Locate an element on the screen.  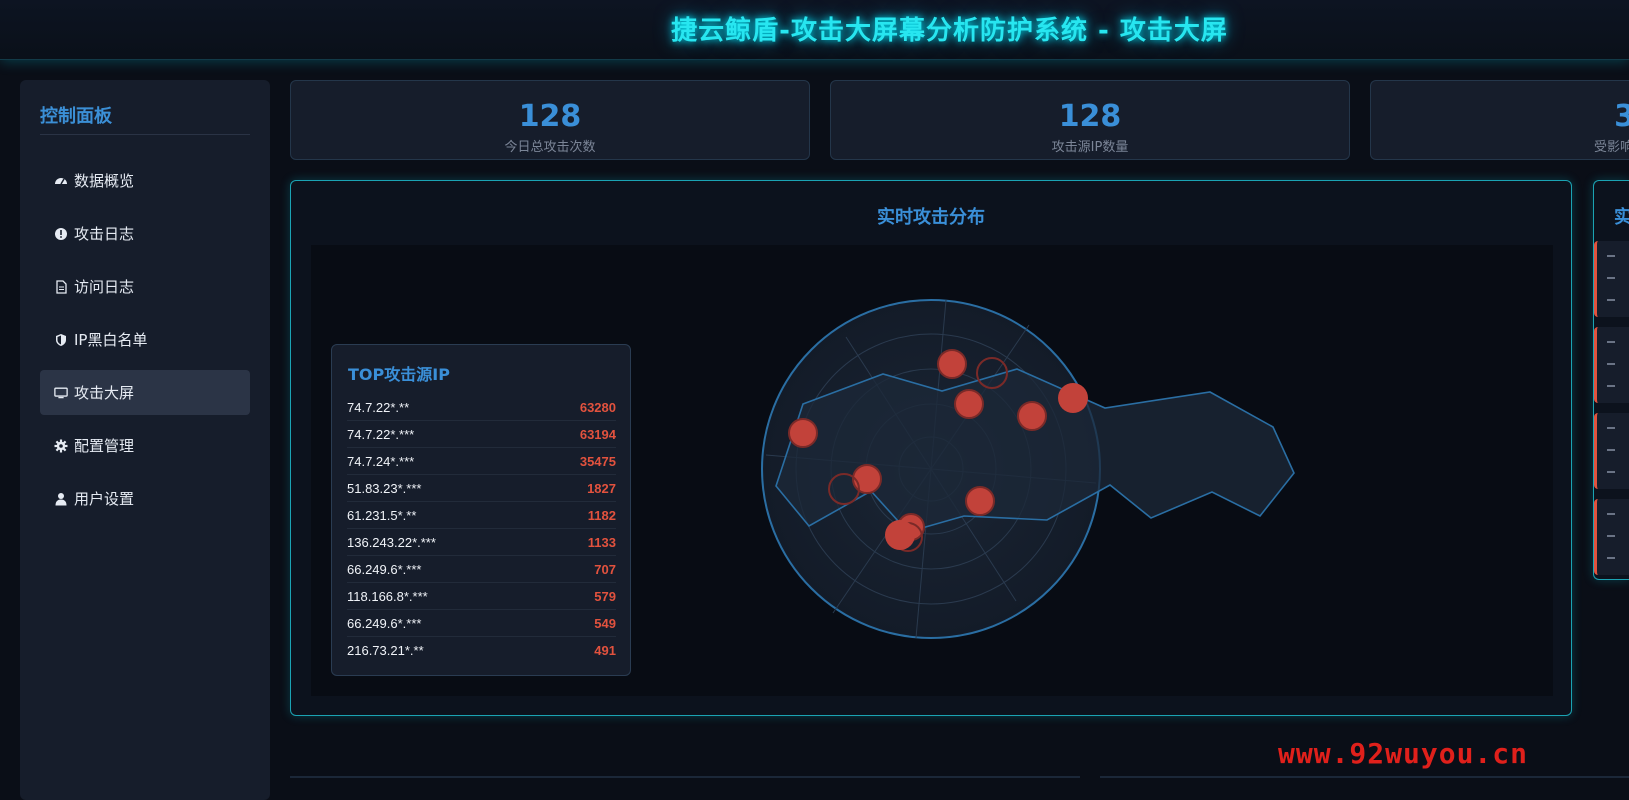
attack-count: 63280 is located at coordinates (597, 407).